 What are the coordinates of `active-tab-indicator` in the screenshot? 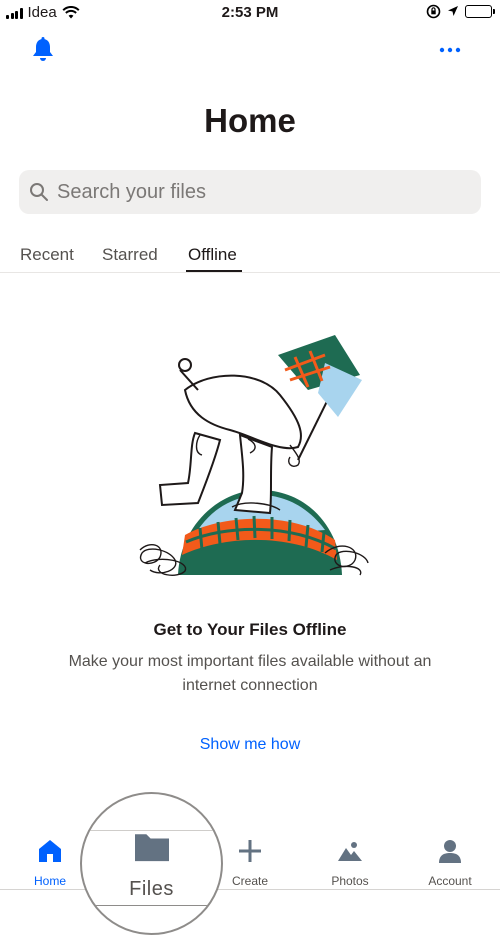 It's located at (214, 271).